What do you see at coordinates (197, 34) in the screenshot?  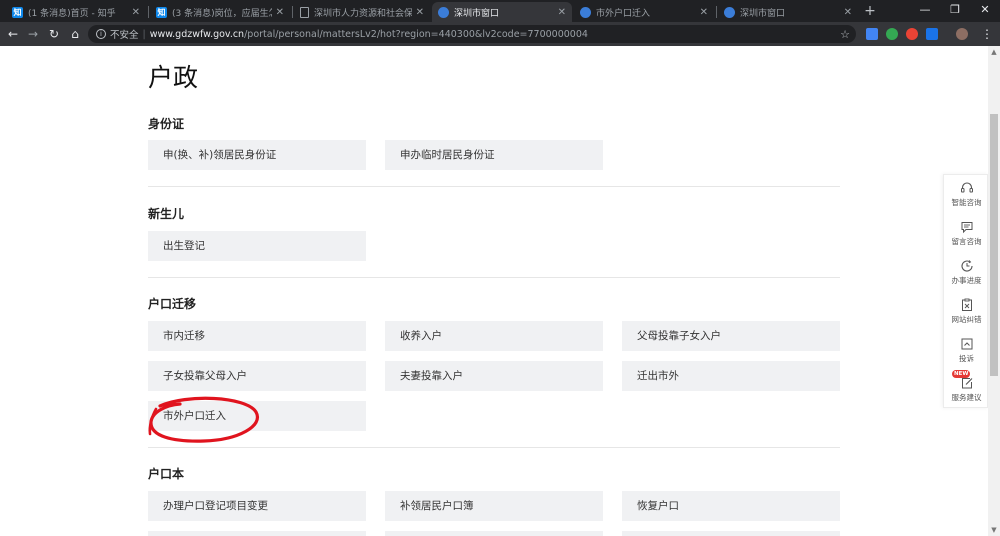 I see `address-host: www.gdzwfw.gov.cn` at bounding box center [197, 34].